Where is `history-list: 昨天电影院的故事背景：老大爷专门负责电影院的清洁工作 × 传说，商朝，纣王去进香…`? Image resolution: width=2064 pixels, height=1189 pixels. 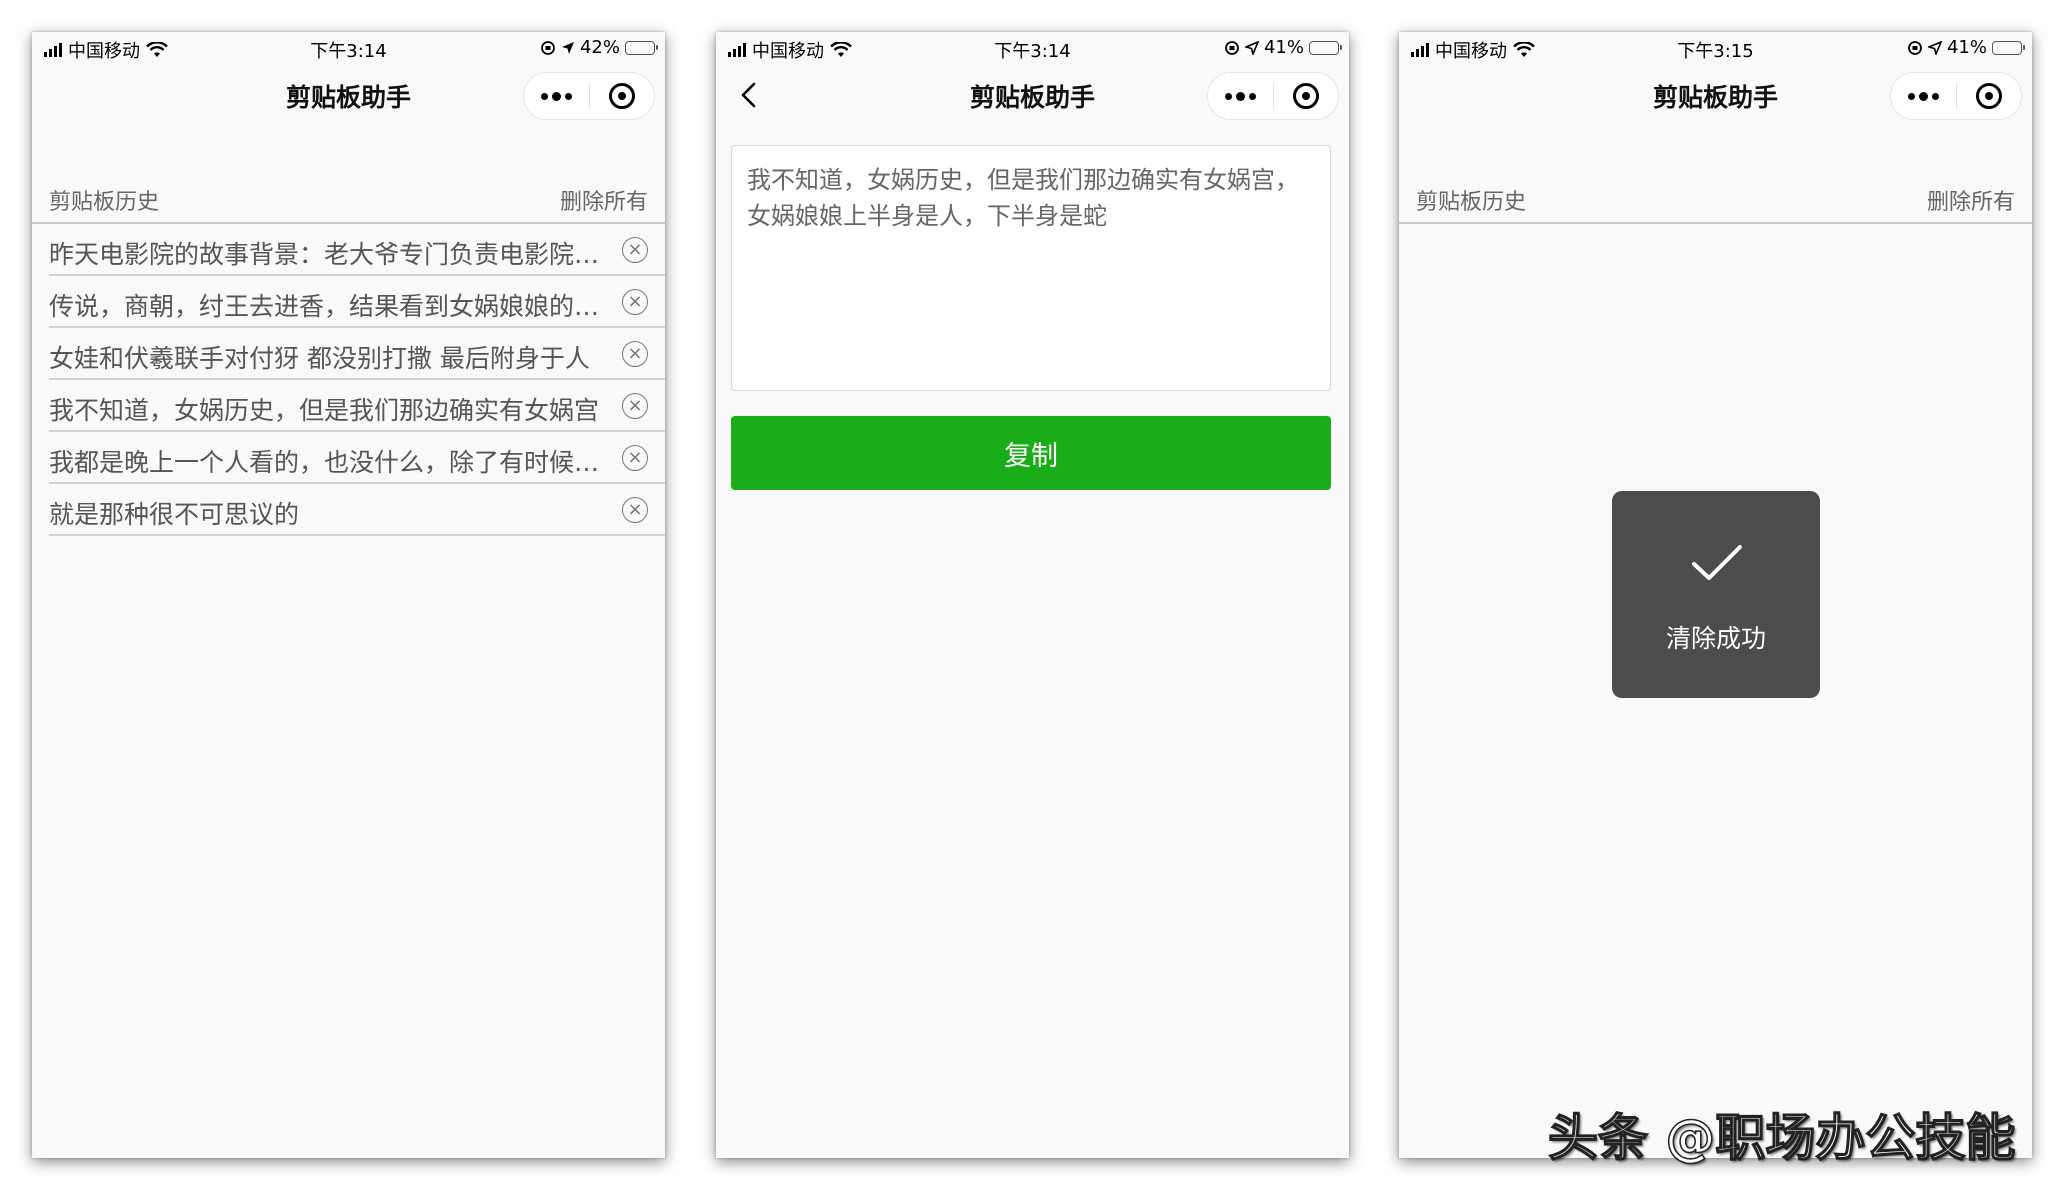 history-list: 昨天电影院的故事背景：老大爷专门负责电影院的清洁工作 × 传说，商朝，纣王去进香… is located at coordinates (348, 380).